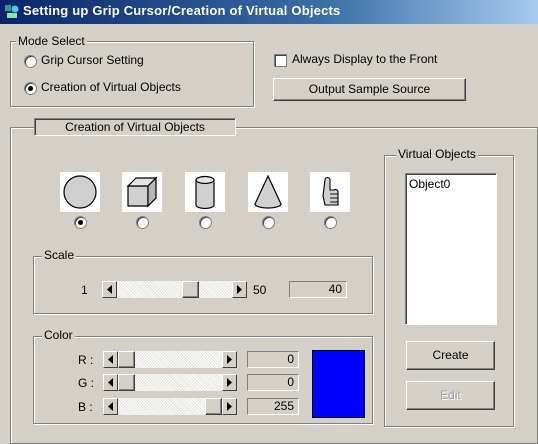 The width and height of the screenshot is (538, 444). I want to click on tab-creation-of-virtual-objects: Creation of Virtual Objects, so click(135, 127).